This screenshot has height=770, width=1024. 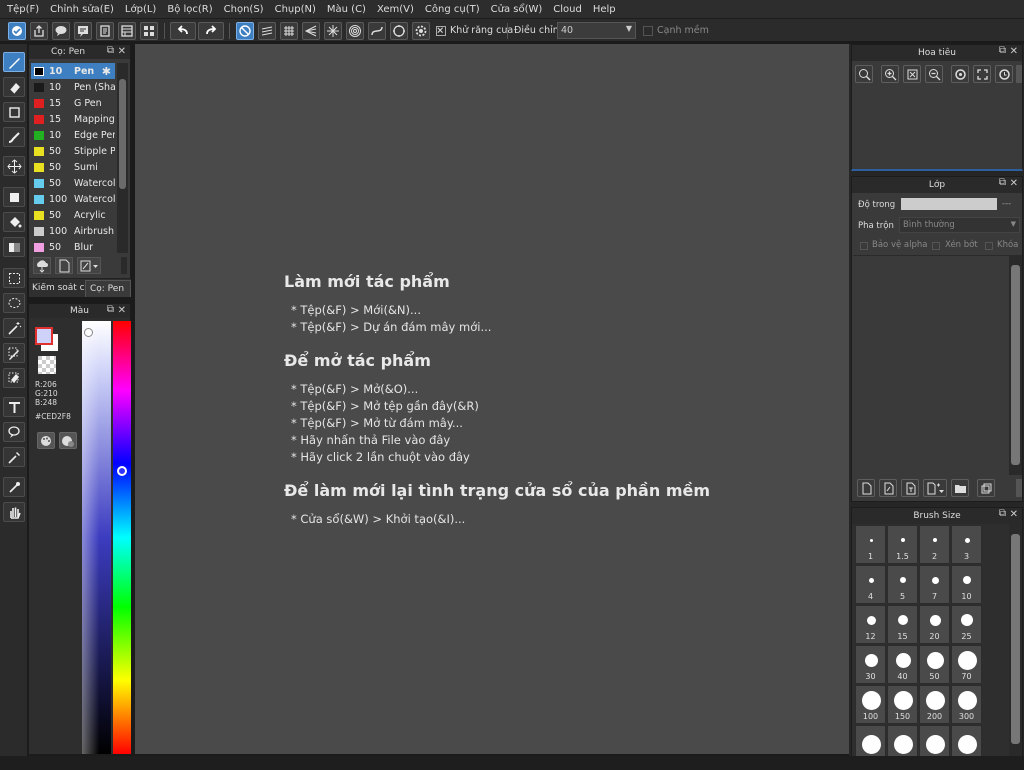 What do you see at coordinates (14, 247) in the screenshot?
I see `gradient-tool-icon` at bounding box center [14, 247].